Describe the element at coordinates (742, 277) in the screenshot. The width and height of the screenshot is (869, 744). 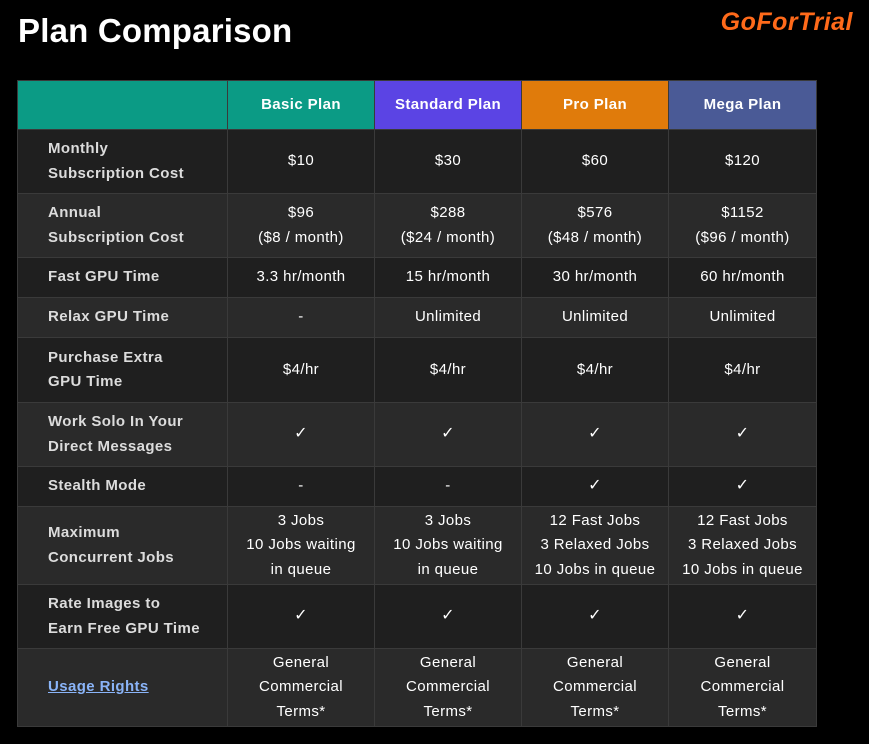
I see `cell-mega-fast-gpu-time: 60 hr/month` at that location.